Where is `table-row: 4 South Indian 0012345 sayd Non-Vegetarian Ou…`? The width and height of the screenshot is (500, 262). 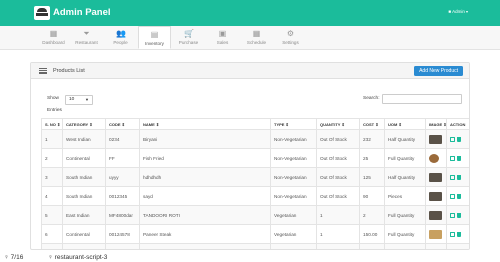
table-row: 4 South Indian 0012345 sayd Non-Vegetarian Ou… is located at coordinates (255, 196).